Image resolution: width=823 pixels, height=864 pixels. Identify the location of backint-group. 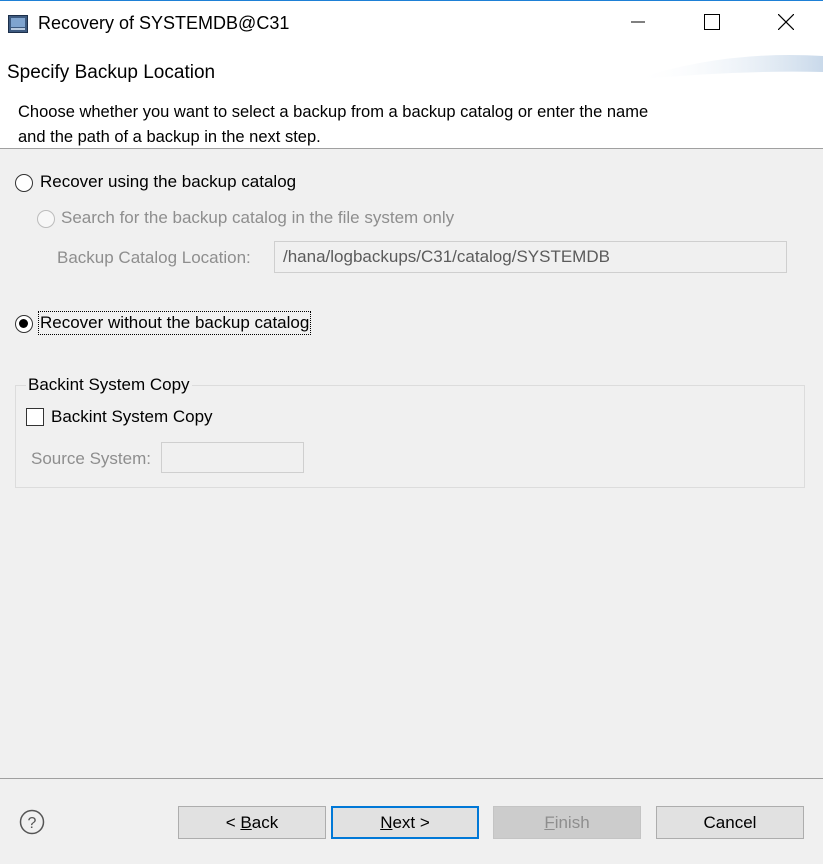
(410, 436).